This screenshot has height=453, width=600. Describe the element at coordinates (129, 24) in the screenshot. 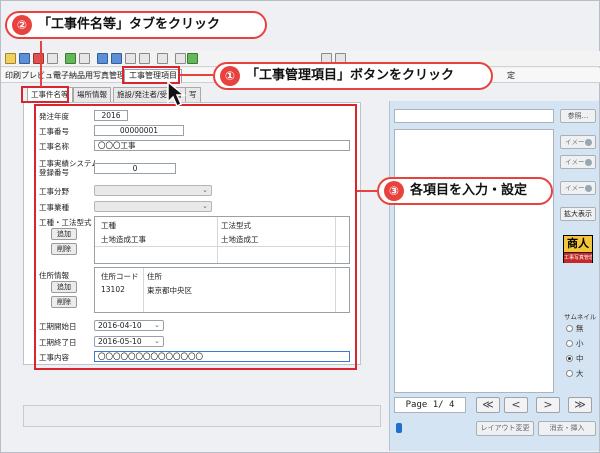

I see `callout-text: 「工事件名等」タブをクリック` at that location.